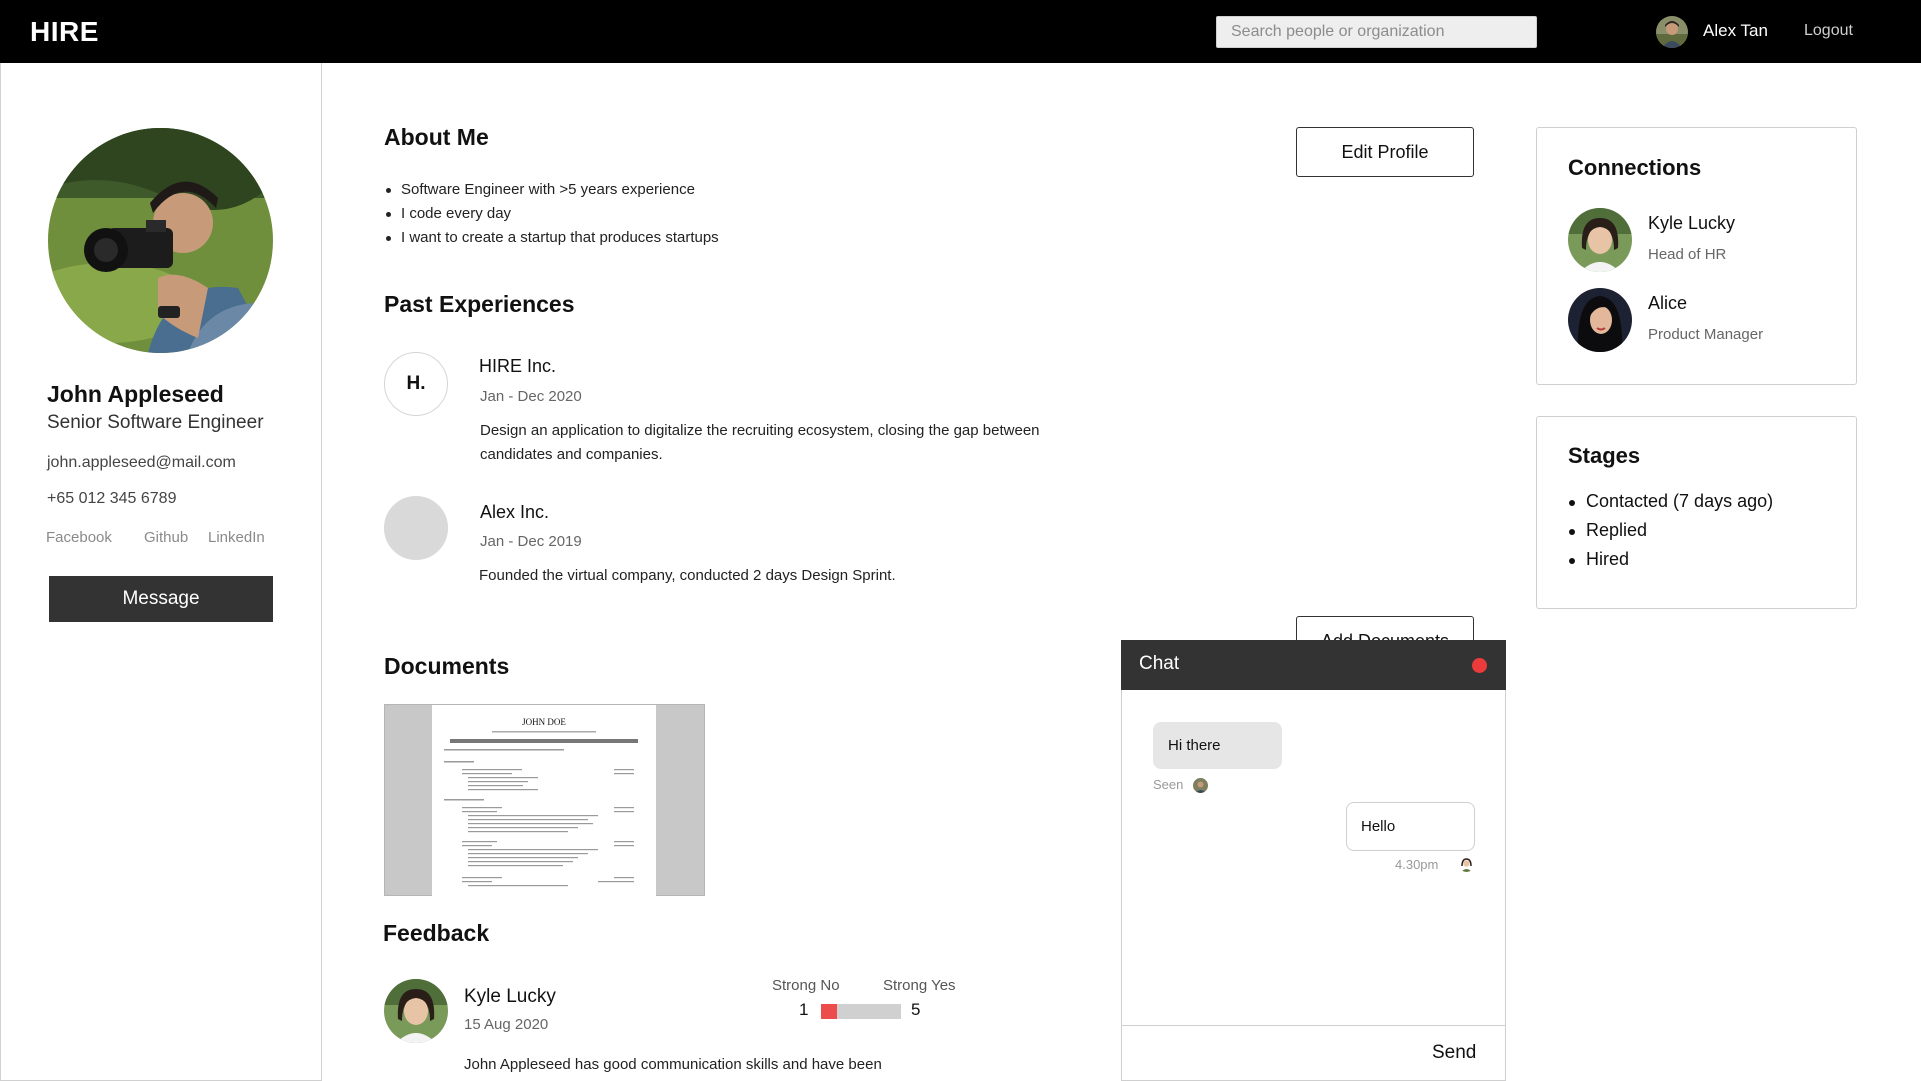  Describe the element at coordinates (1828, 31) in the screenshot. I see `logout-link: Logout` at that location.